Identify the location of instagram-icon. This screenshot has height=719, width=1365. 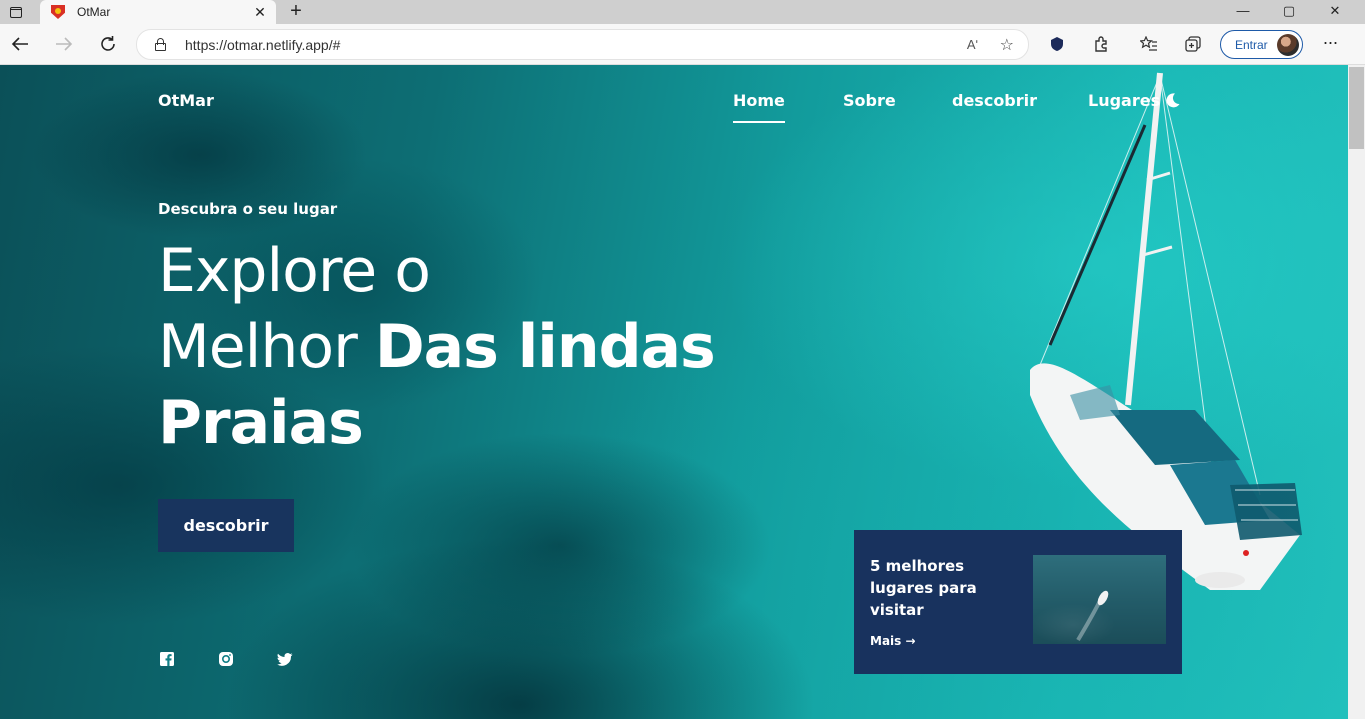
(226, 659).